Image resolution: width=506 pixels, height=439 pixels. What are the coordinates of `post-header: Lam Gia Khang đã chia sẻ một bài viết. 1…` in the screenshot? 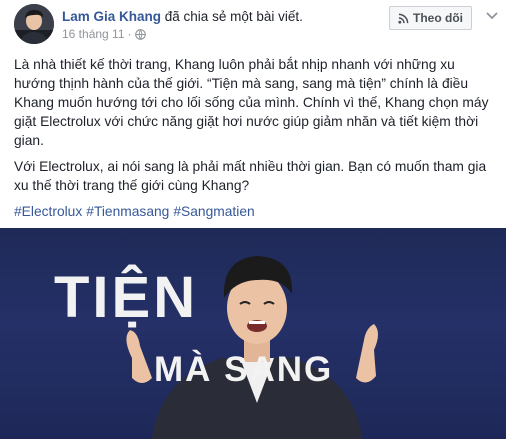 It's located at (257, 24).